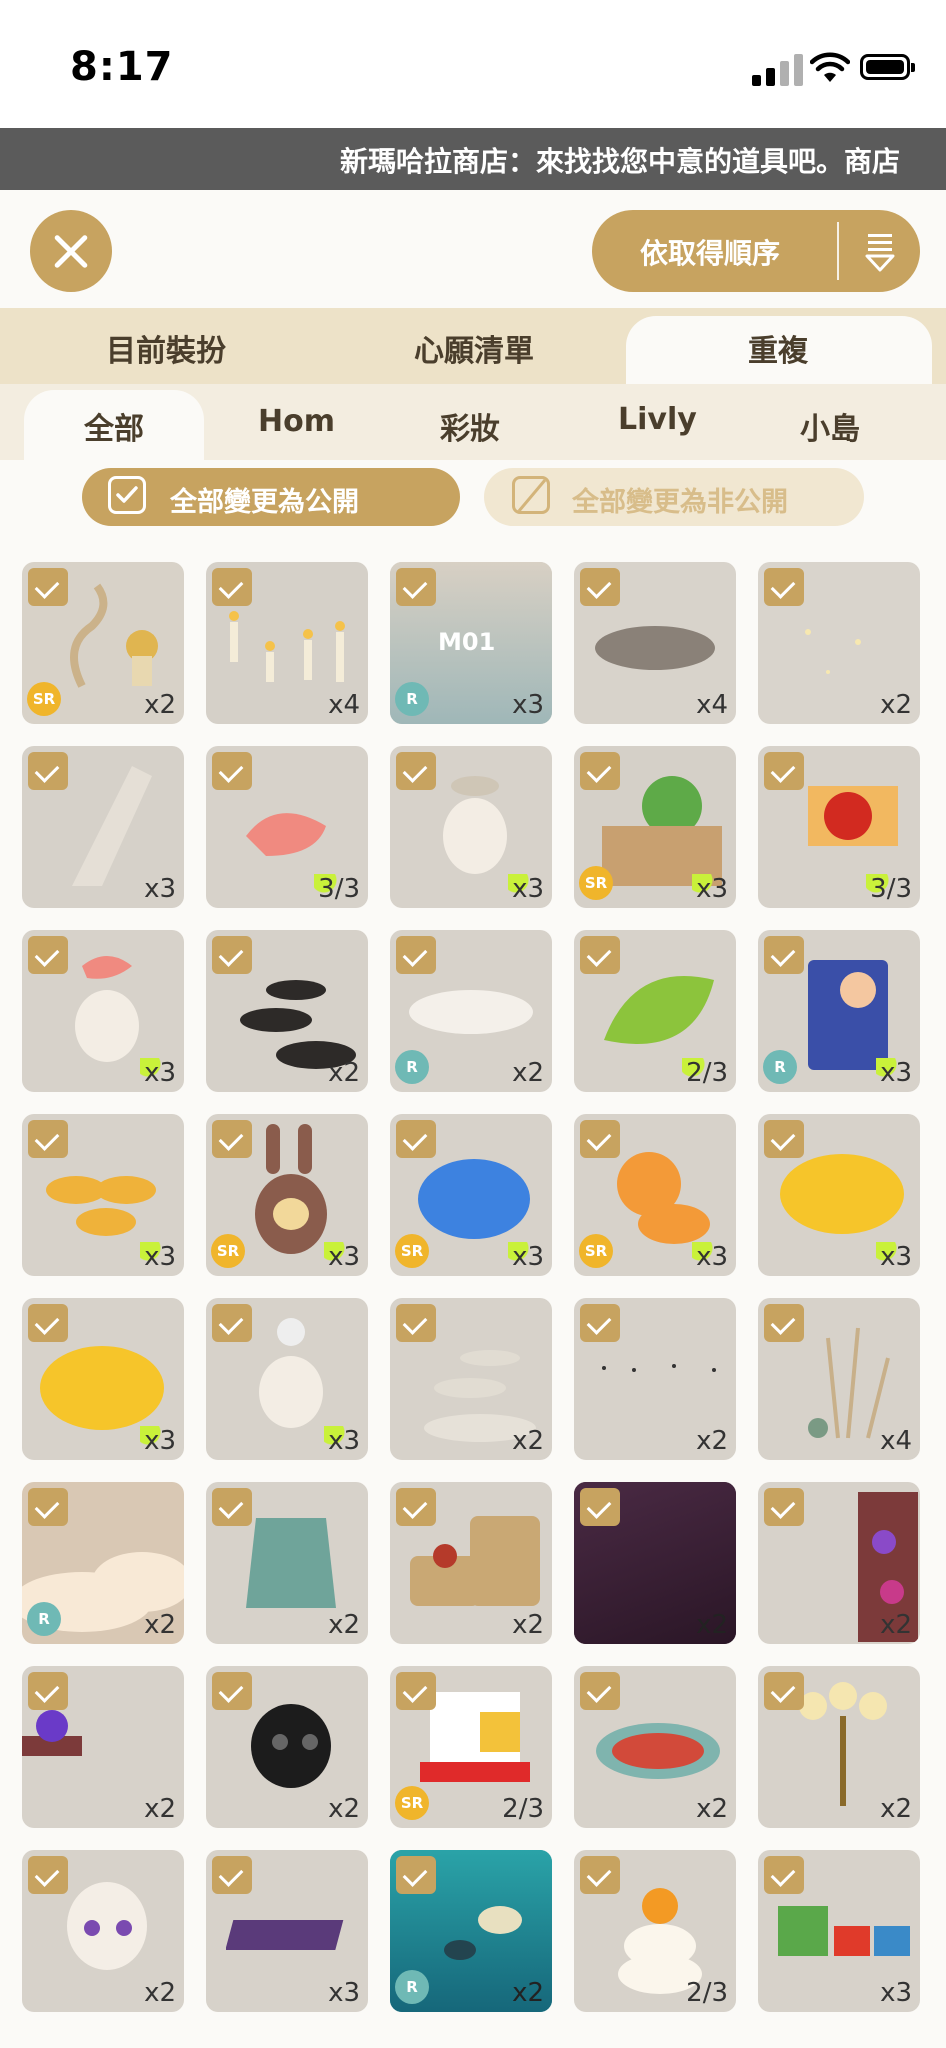  What do you see at coordinates (71, 251) in the screenshot?
I see `close-button` at bounding box center [71, 251].